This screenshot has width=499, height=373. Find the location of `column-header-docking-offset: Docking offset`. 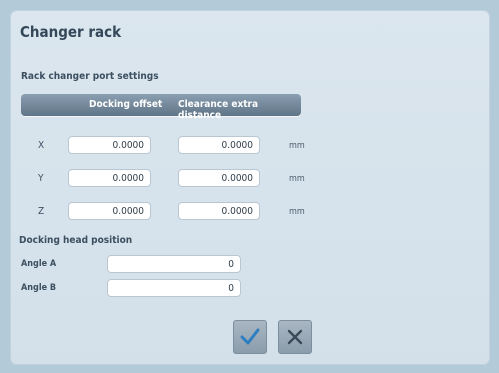

column-header-docking-offset: Docking offset is located at coordinates (126, 104).